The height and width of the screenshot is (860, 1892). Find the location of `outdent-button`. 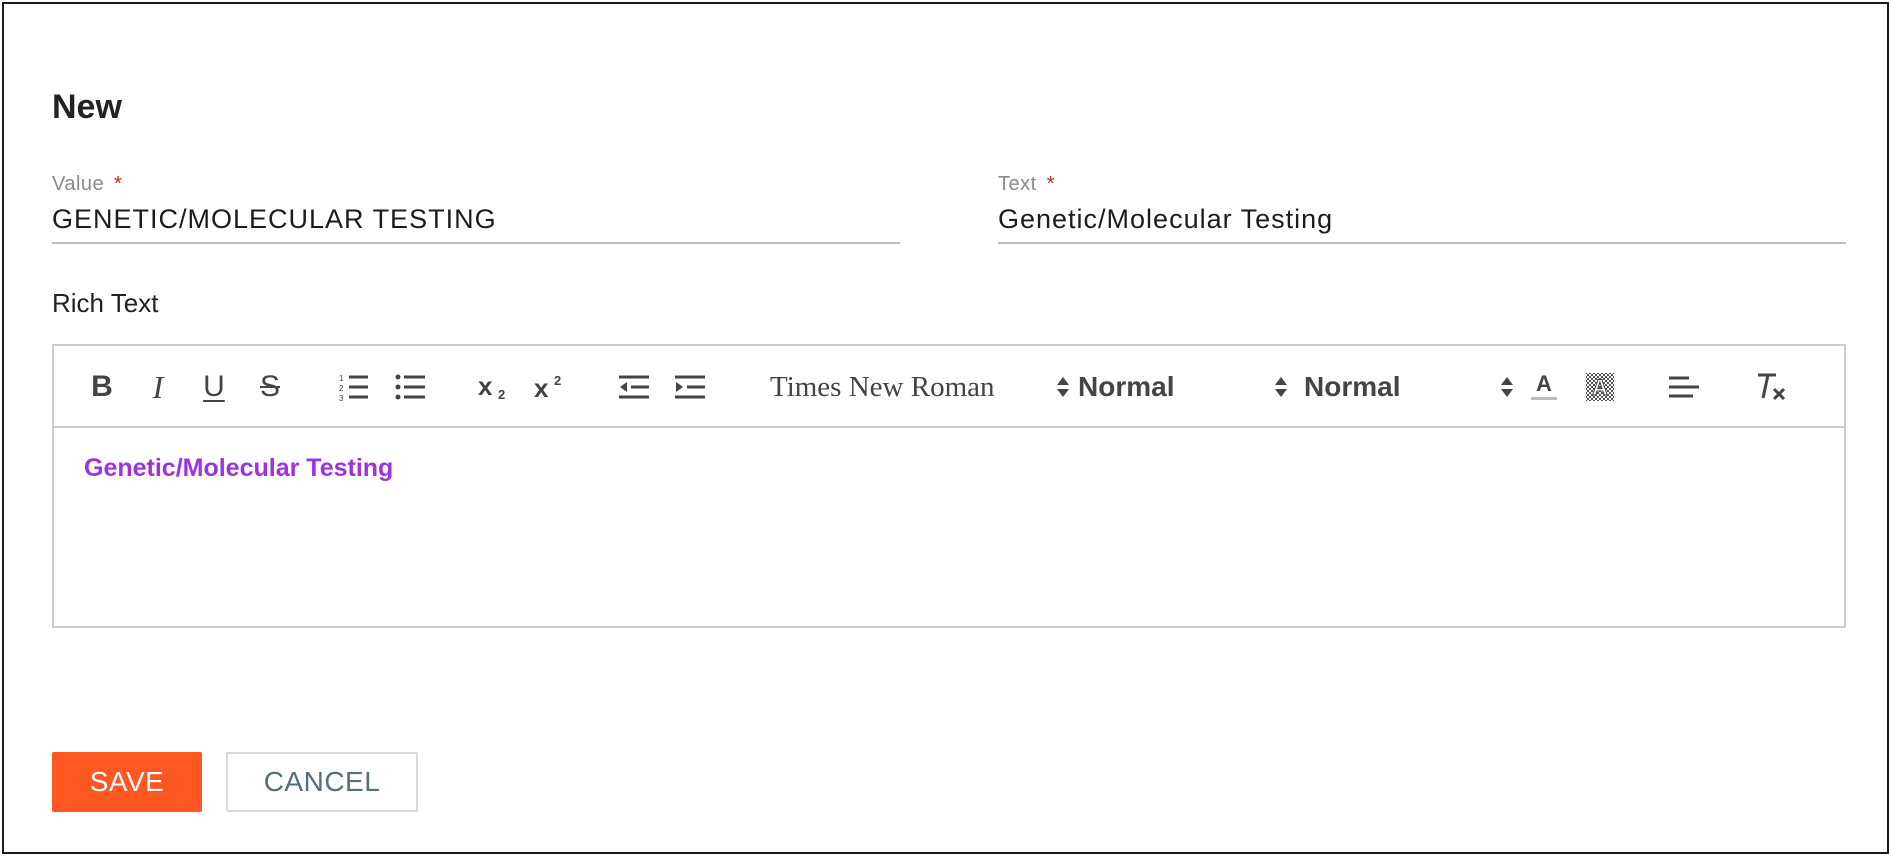

outdent-button is located at coordinates (634, 387).